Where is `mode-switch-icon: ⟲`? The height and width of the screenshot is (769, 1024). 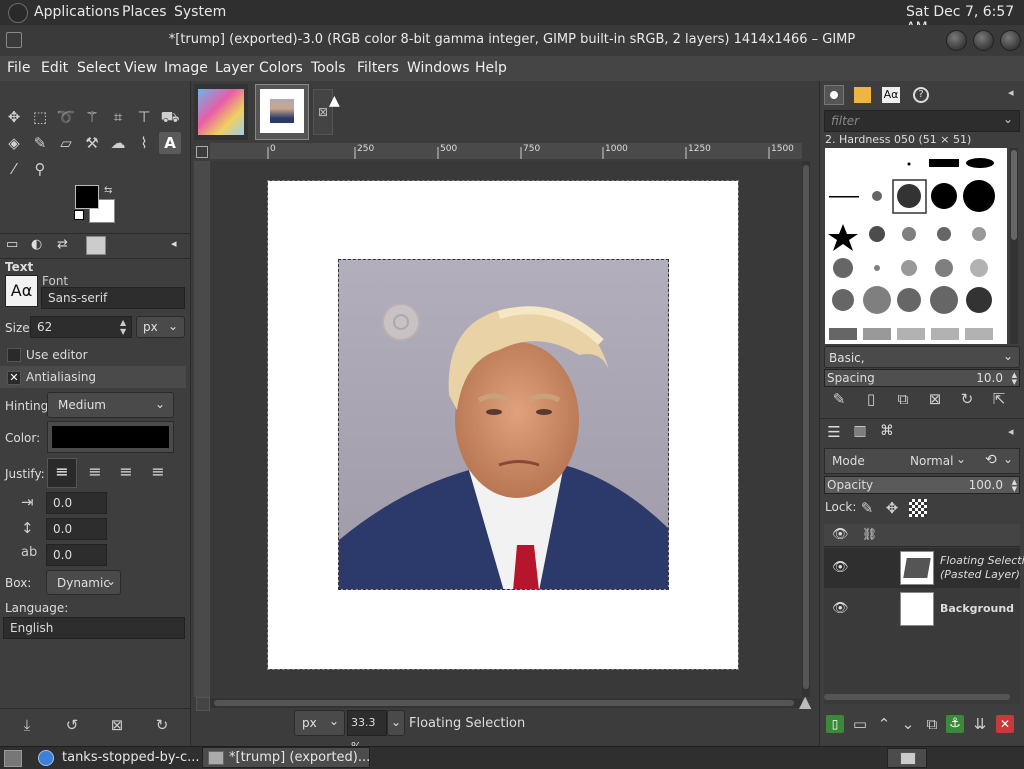 mode-switch-icon: ⟲ is located at coordinates (991, 460).